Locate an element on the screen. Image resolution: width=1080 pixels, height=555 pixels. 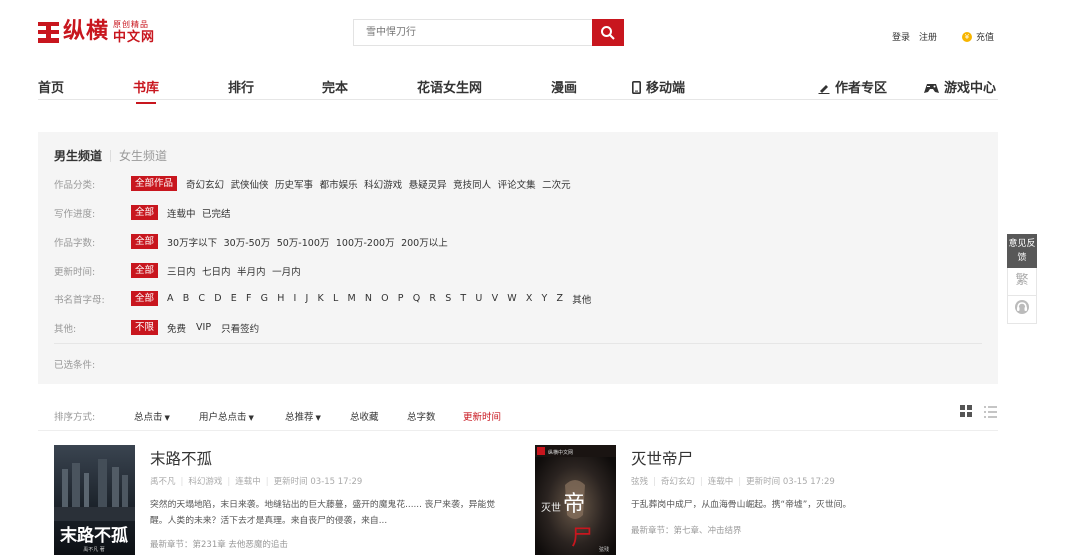
tab-male-channel: 男生频道 is located at coordinates (78, 155).